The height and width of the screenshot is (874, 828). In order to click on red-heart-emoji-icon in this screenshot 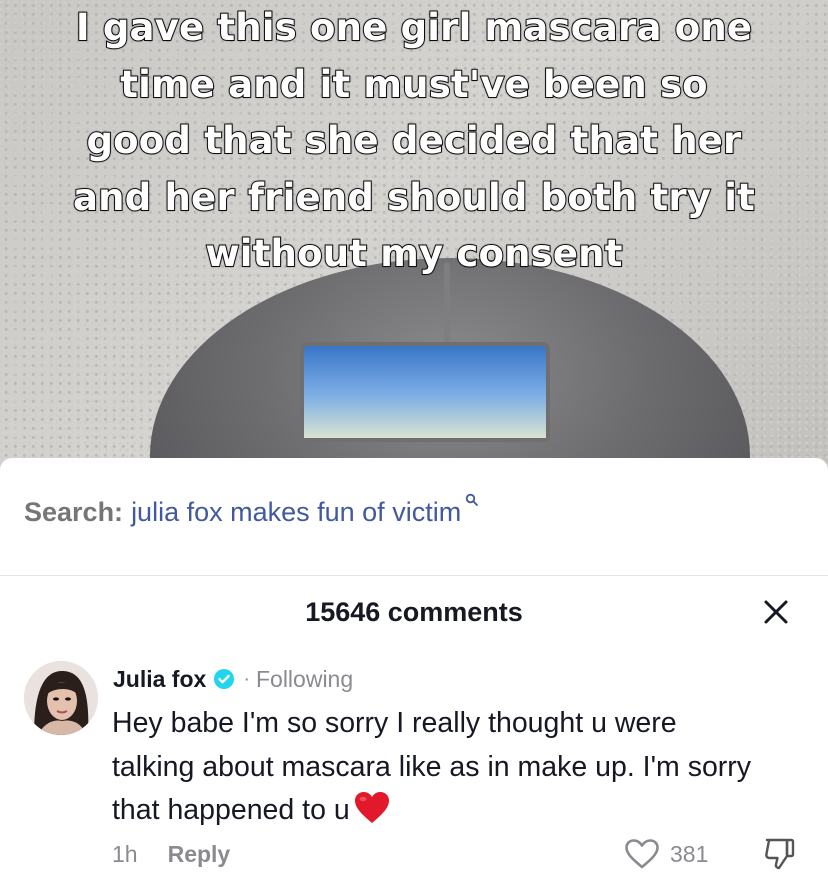, I will do `click(371, 807)`.